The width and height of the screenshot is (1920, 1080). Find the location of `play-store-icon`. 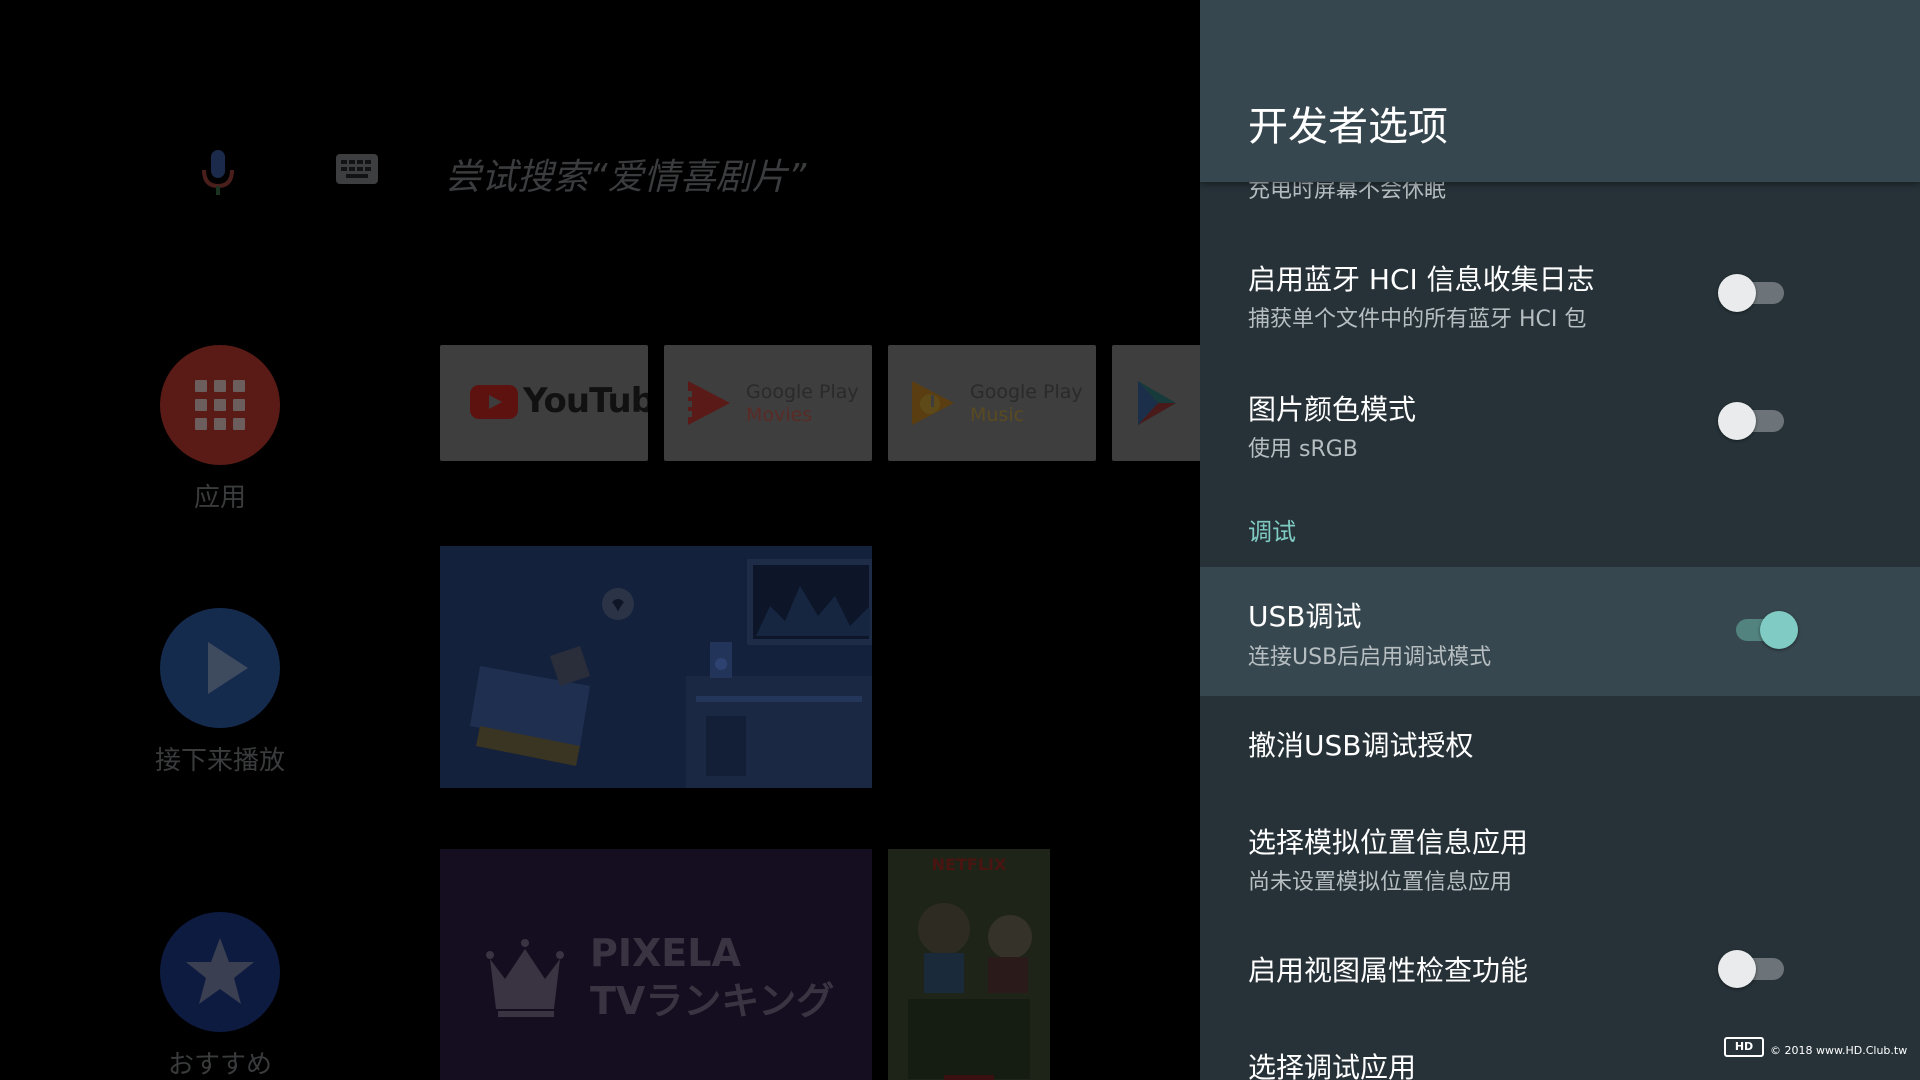

play-store-icon is located at coordinates (1157, 403).